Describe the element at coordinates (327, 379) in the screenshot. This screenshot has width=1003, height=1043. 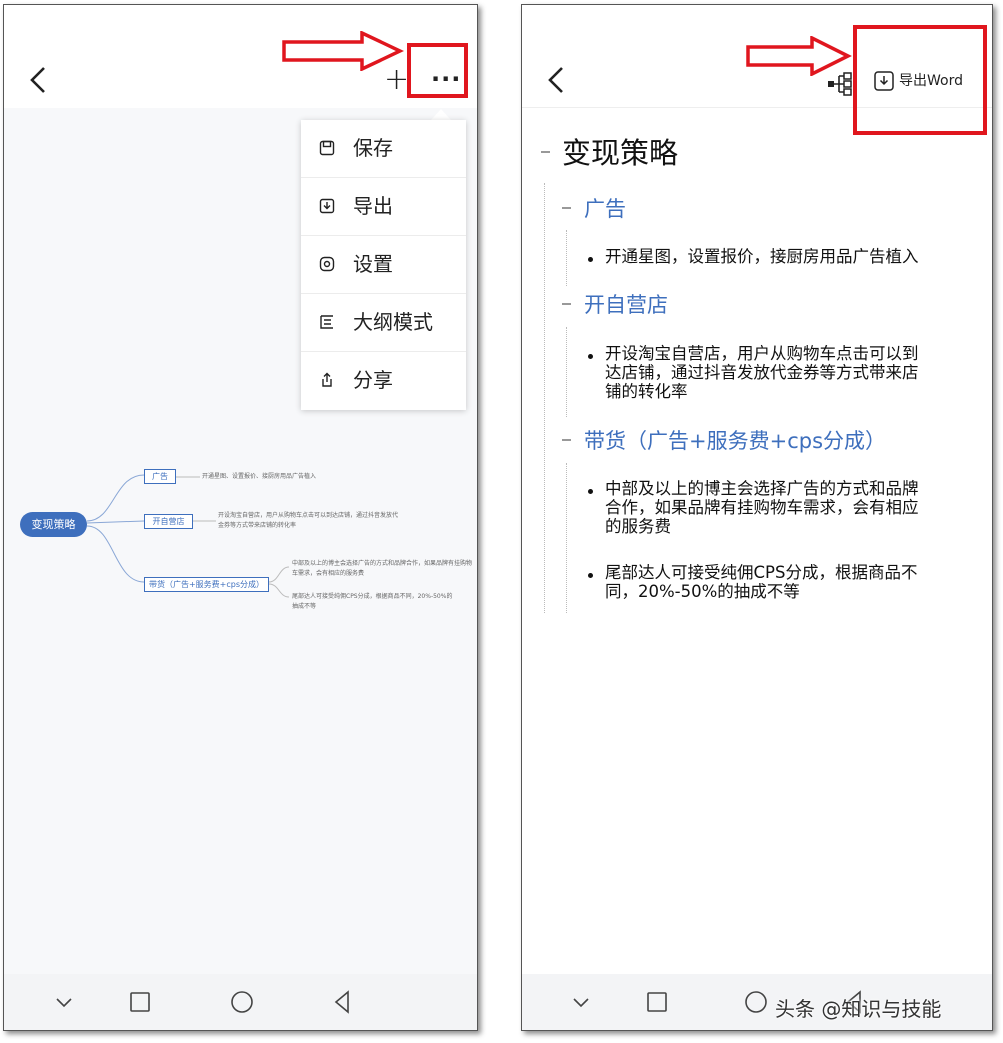
I see `share-icon` at that location.